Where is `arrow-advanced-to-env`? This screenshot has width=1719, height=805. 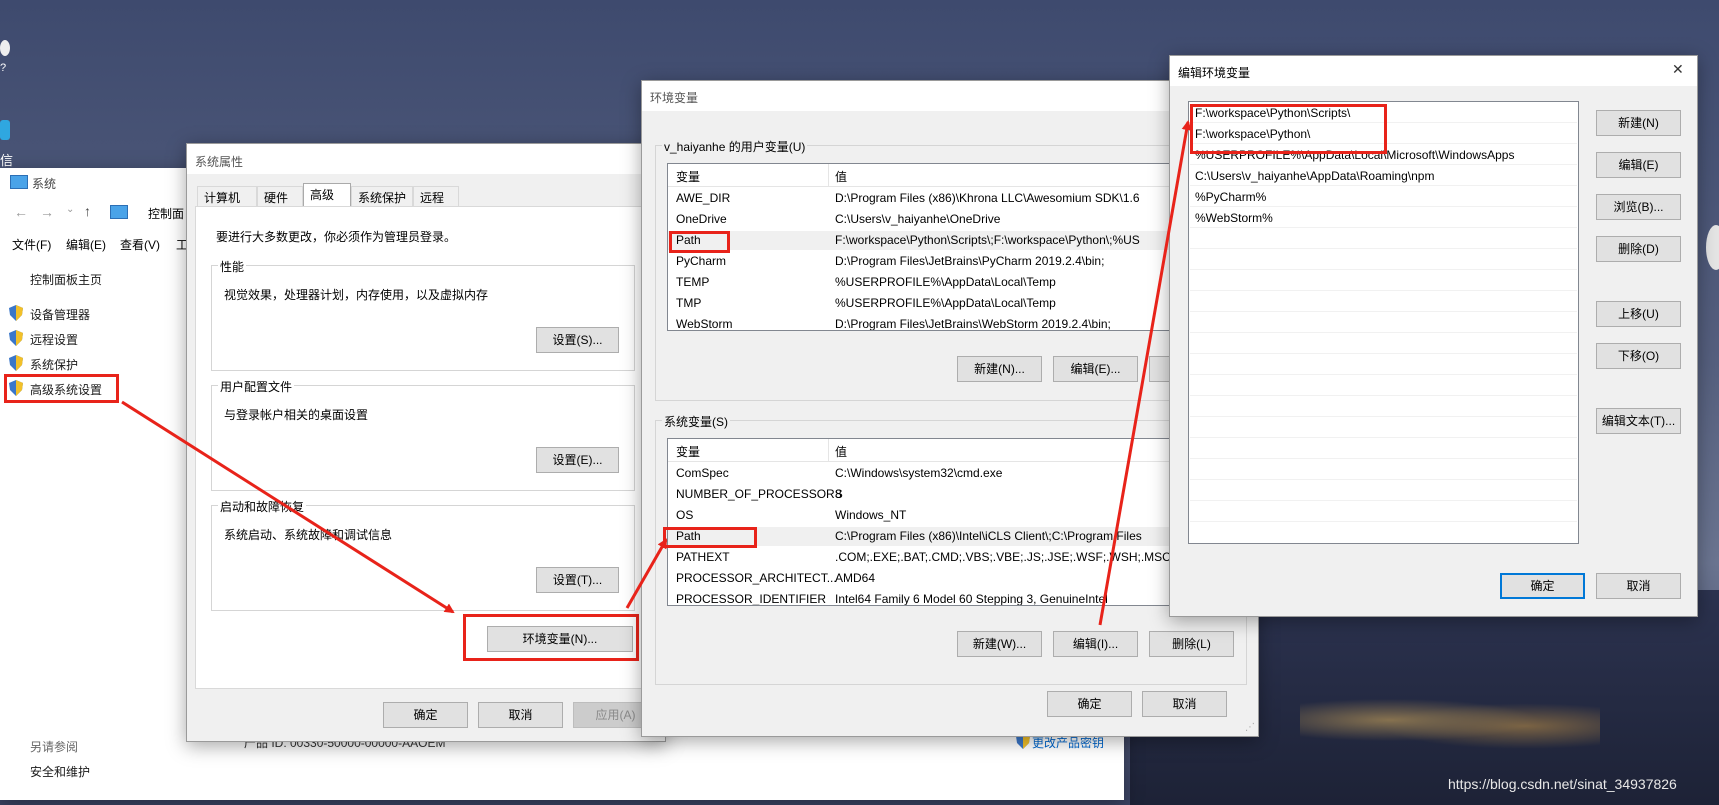 arrow-advanced-to-env is located at coordinates (288, 507).